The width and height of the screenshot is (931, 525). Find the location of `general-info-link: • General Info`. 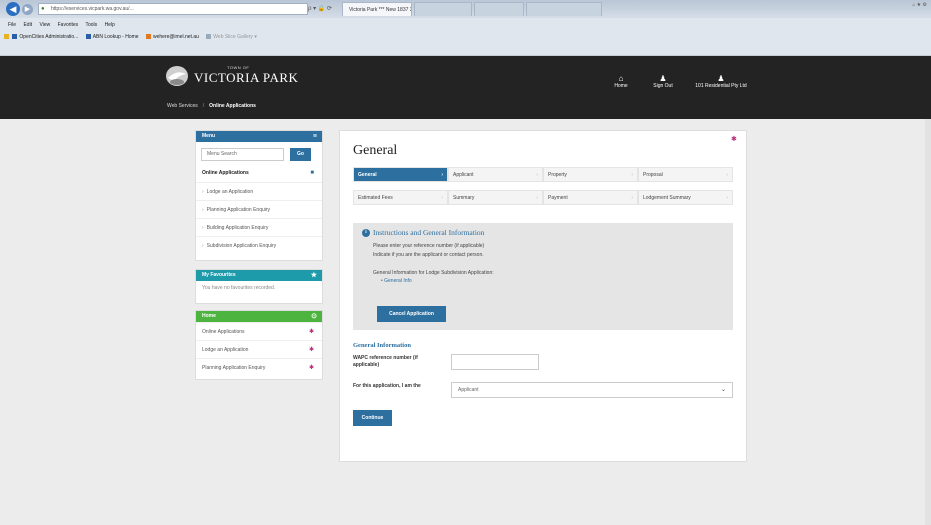

general-info-link: • General Info is located at coordinates (396, 281).